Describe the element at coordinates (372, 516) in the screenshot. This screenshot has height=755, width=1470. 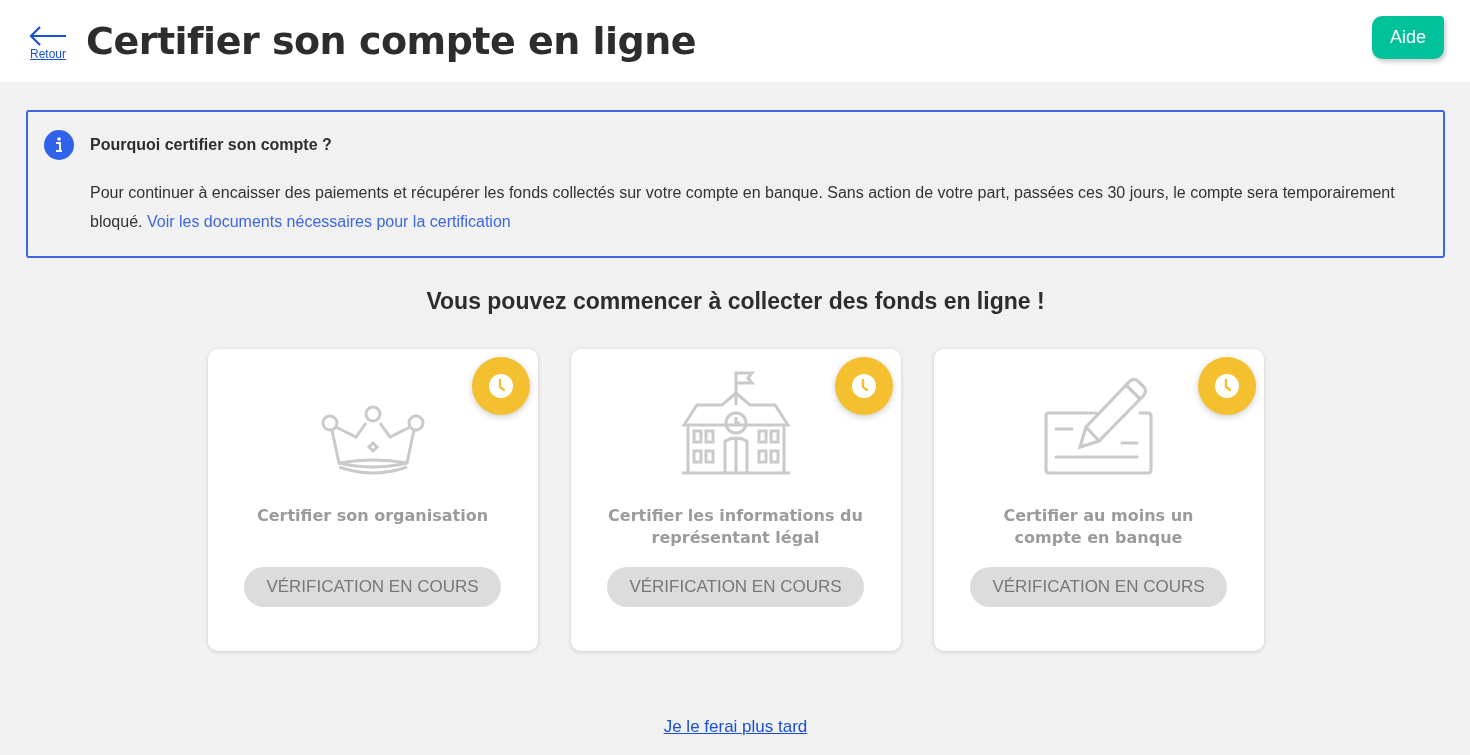
I see `card-title: Certifier son organisation` at that location.